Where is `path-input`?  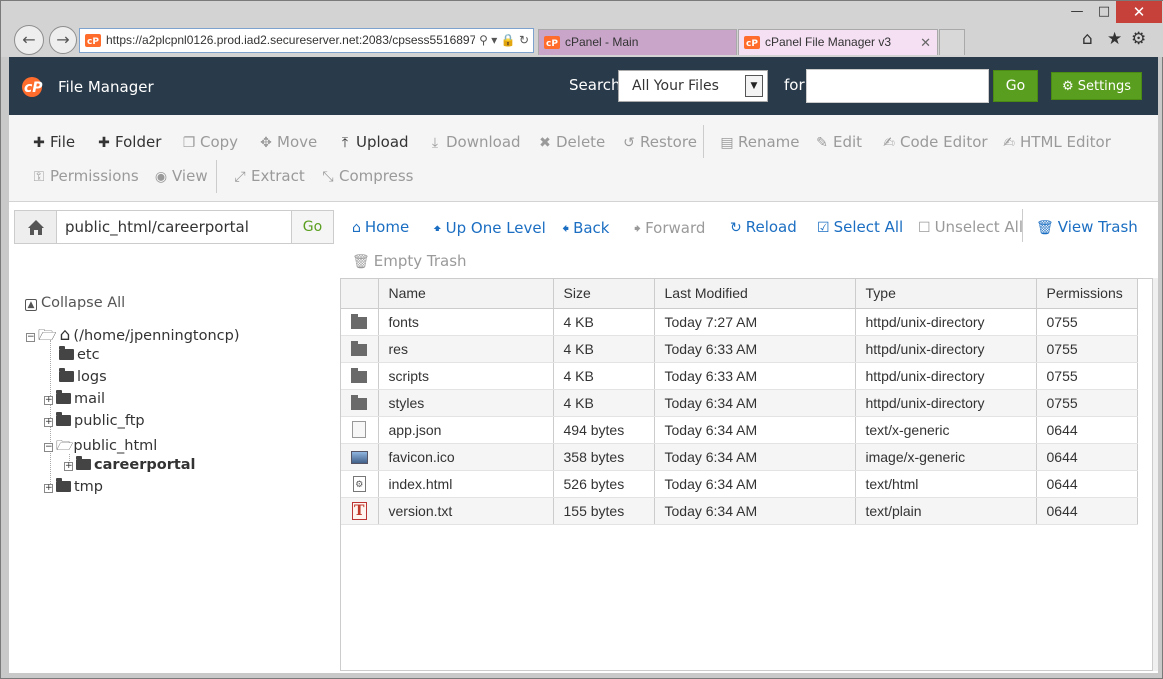
path-input is located at coordinates (178, 227).